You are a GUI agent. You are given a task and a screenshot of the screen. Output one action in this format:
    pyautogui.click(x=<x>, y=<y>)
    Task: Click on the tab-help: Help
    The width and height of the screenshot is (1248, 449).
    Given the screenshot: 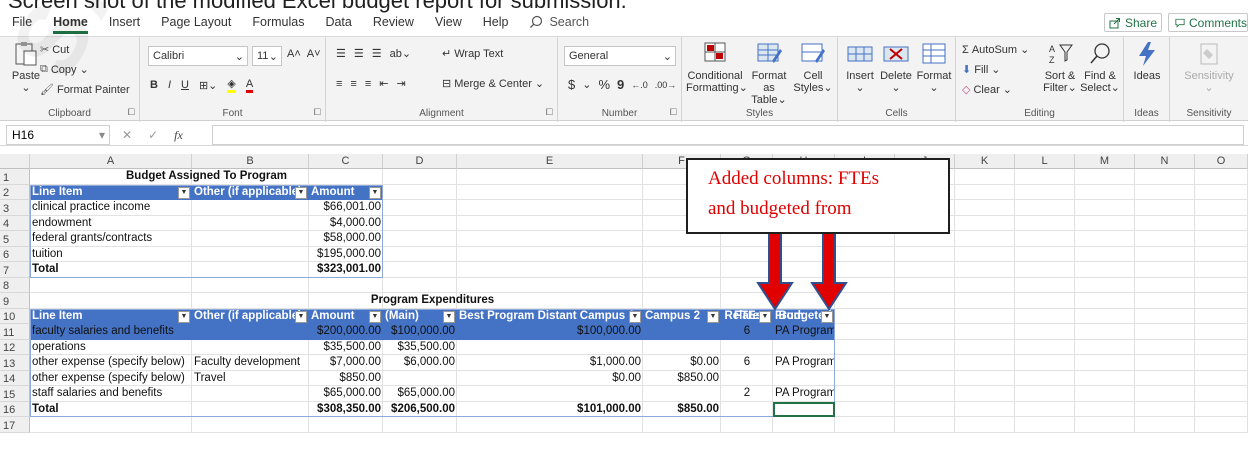 What is the action you would take?
    pyautogui.click(x=496, y=22)
    